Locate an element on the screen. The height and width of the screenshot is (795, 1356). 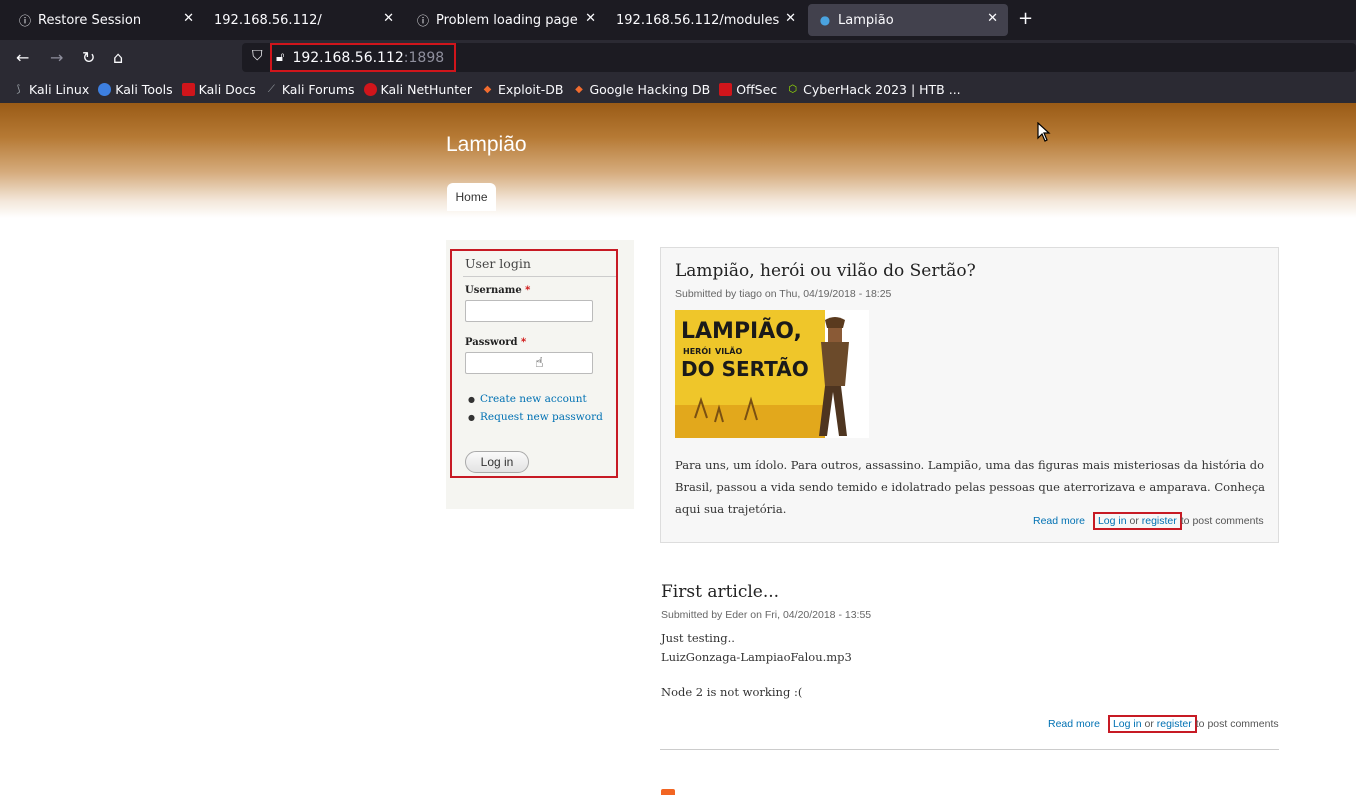
nav-tab-home: Home is located at coordinates (471, 197).